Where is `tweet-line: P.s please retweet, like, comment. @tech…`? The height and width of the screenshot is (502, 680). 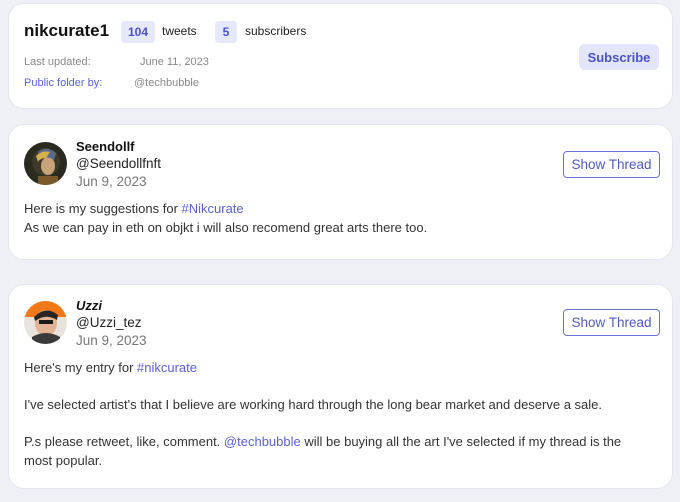 tweet-line: P.s please retweet, like, comment. @tech… is located at coordinates (323, 441).